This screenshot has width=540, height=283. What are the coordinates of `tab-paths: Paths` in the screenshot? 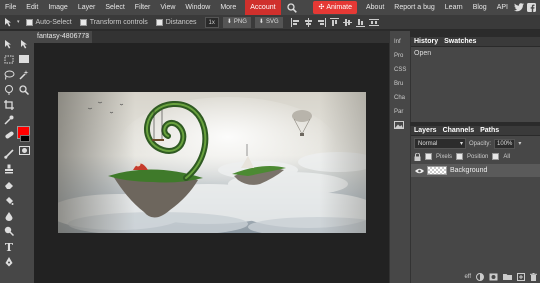 It's located at (489, 130).